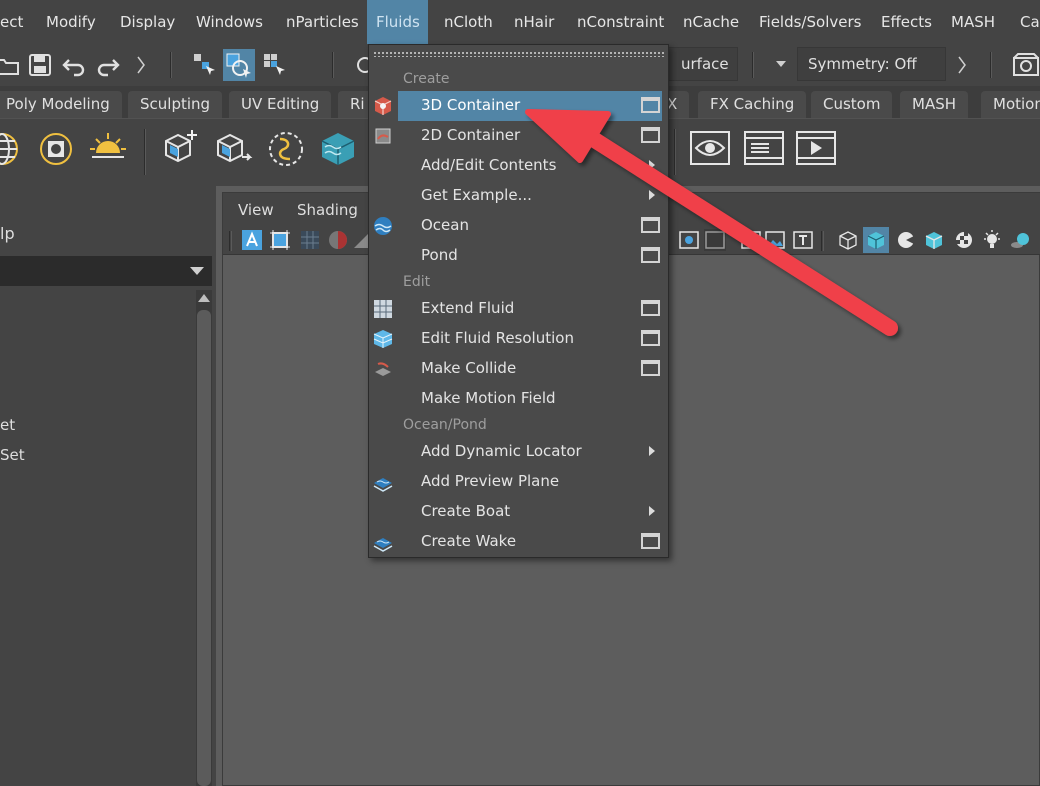 The height and width of the screenshot is (786, 1040). What do you see at coordinates (871, 64) in the screenshot?
I see `symmetry-field: Symmetry: Off` at bounding box center [871, 64].